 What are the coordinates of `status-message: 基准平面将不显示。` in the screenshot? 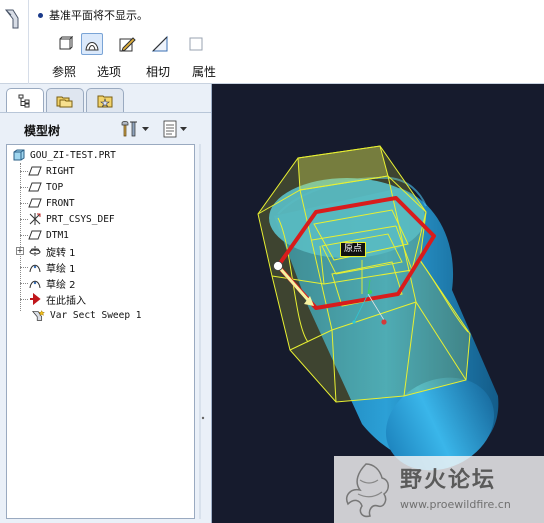 It's located at (93, 15).